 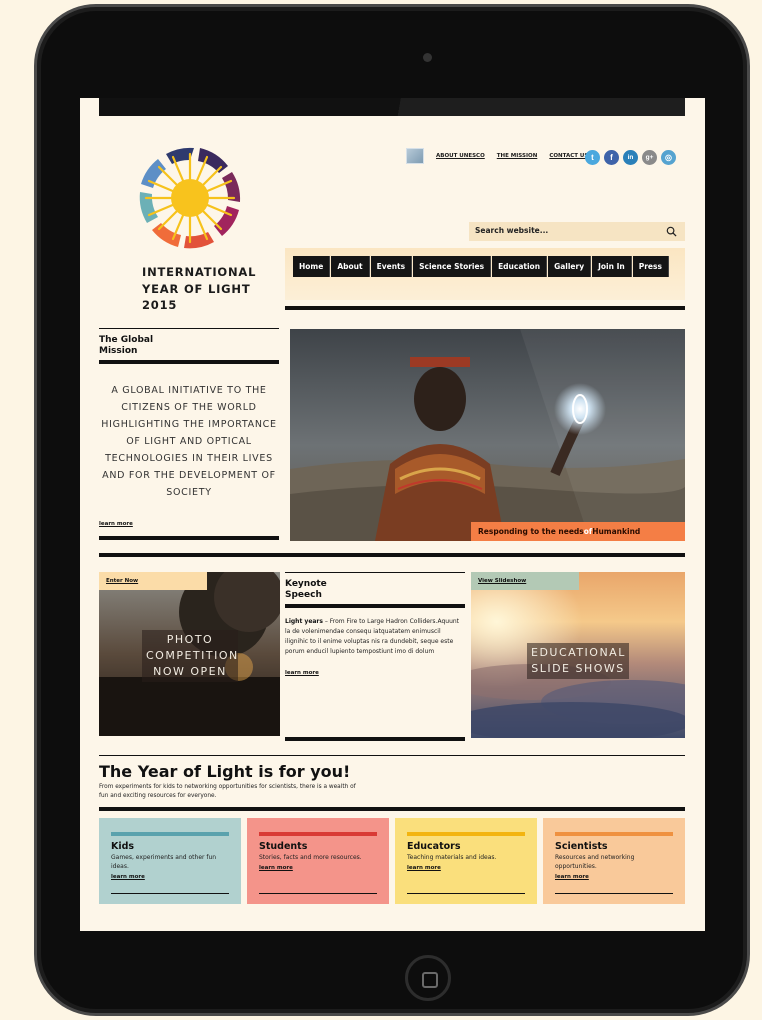 What do you see at coordinates (485, 308) in the screenshot?
I see `nav-divider` at bounding box center [485, 308].